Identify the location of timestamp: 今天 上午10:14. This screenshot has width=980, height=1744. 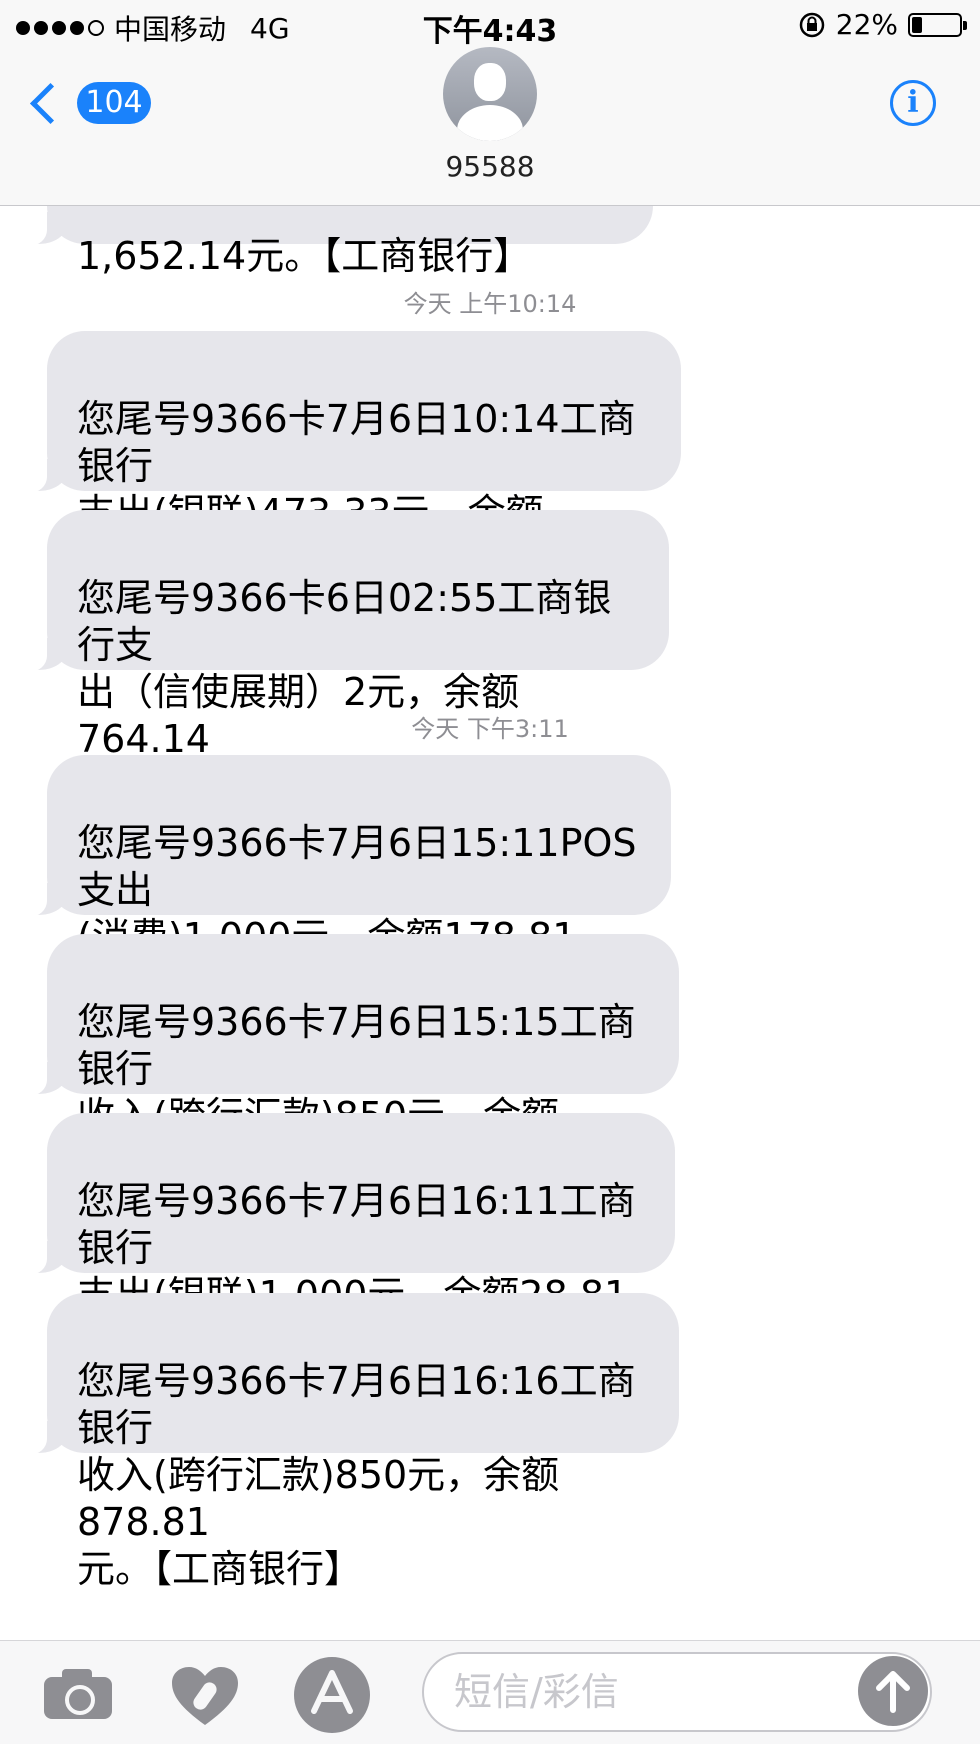
(490, 304).